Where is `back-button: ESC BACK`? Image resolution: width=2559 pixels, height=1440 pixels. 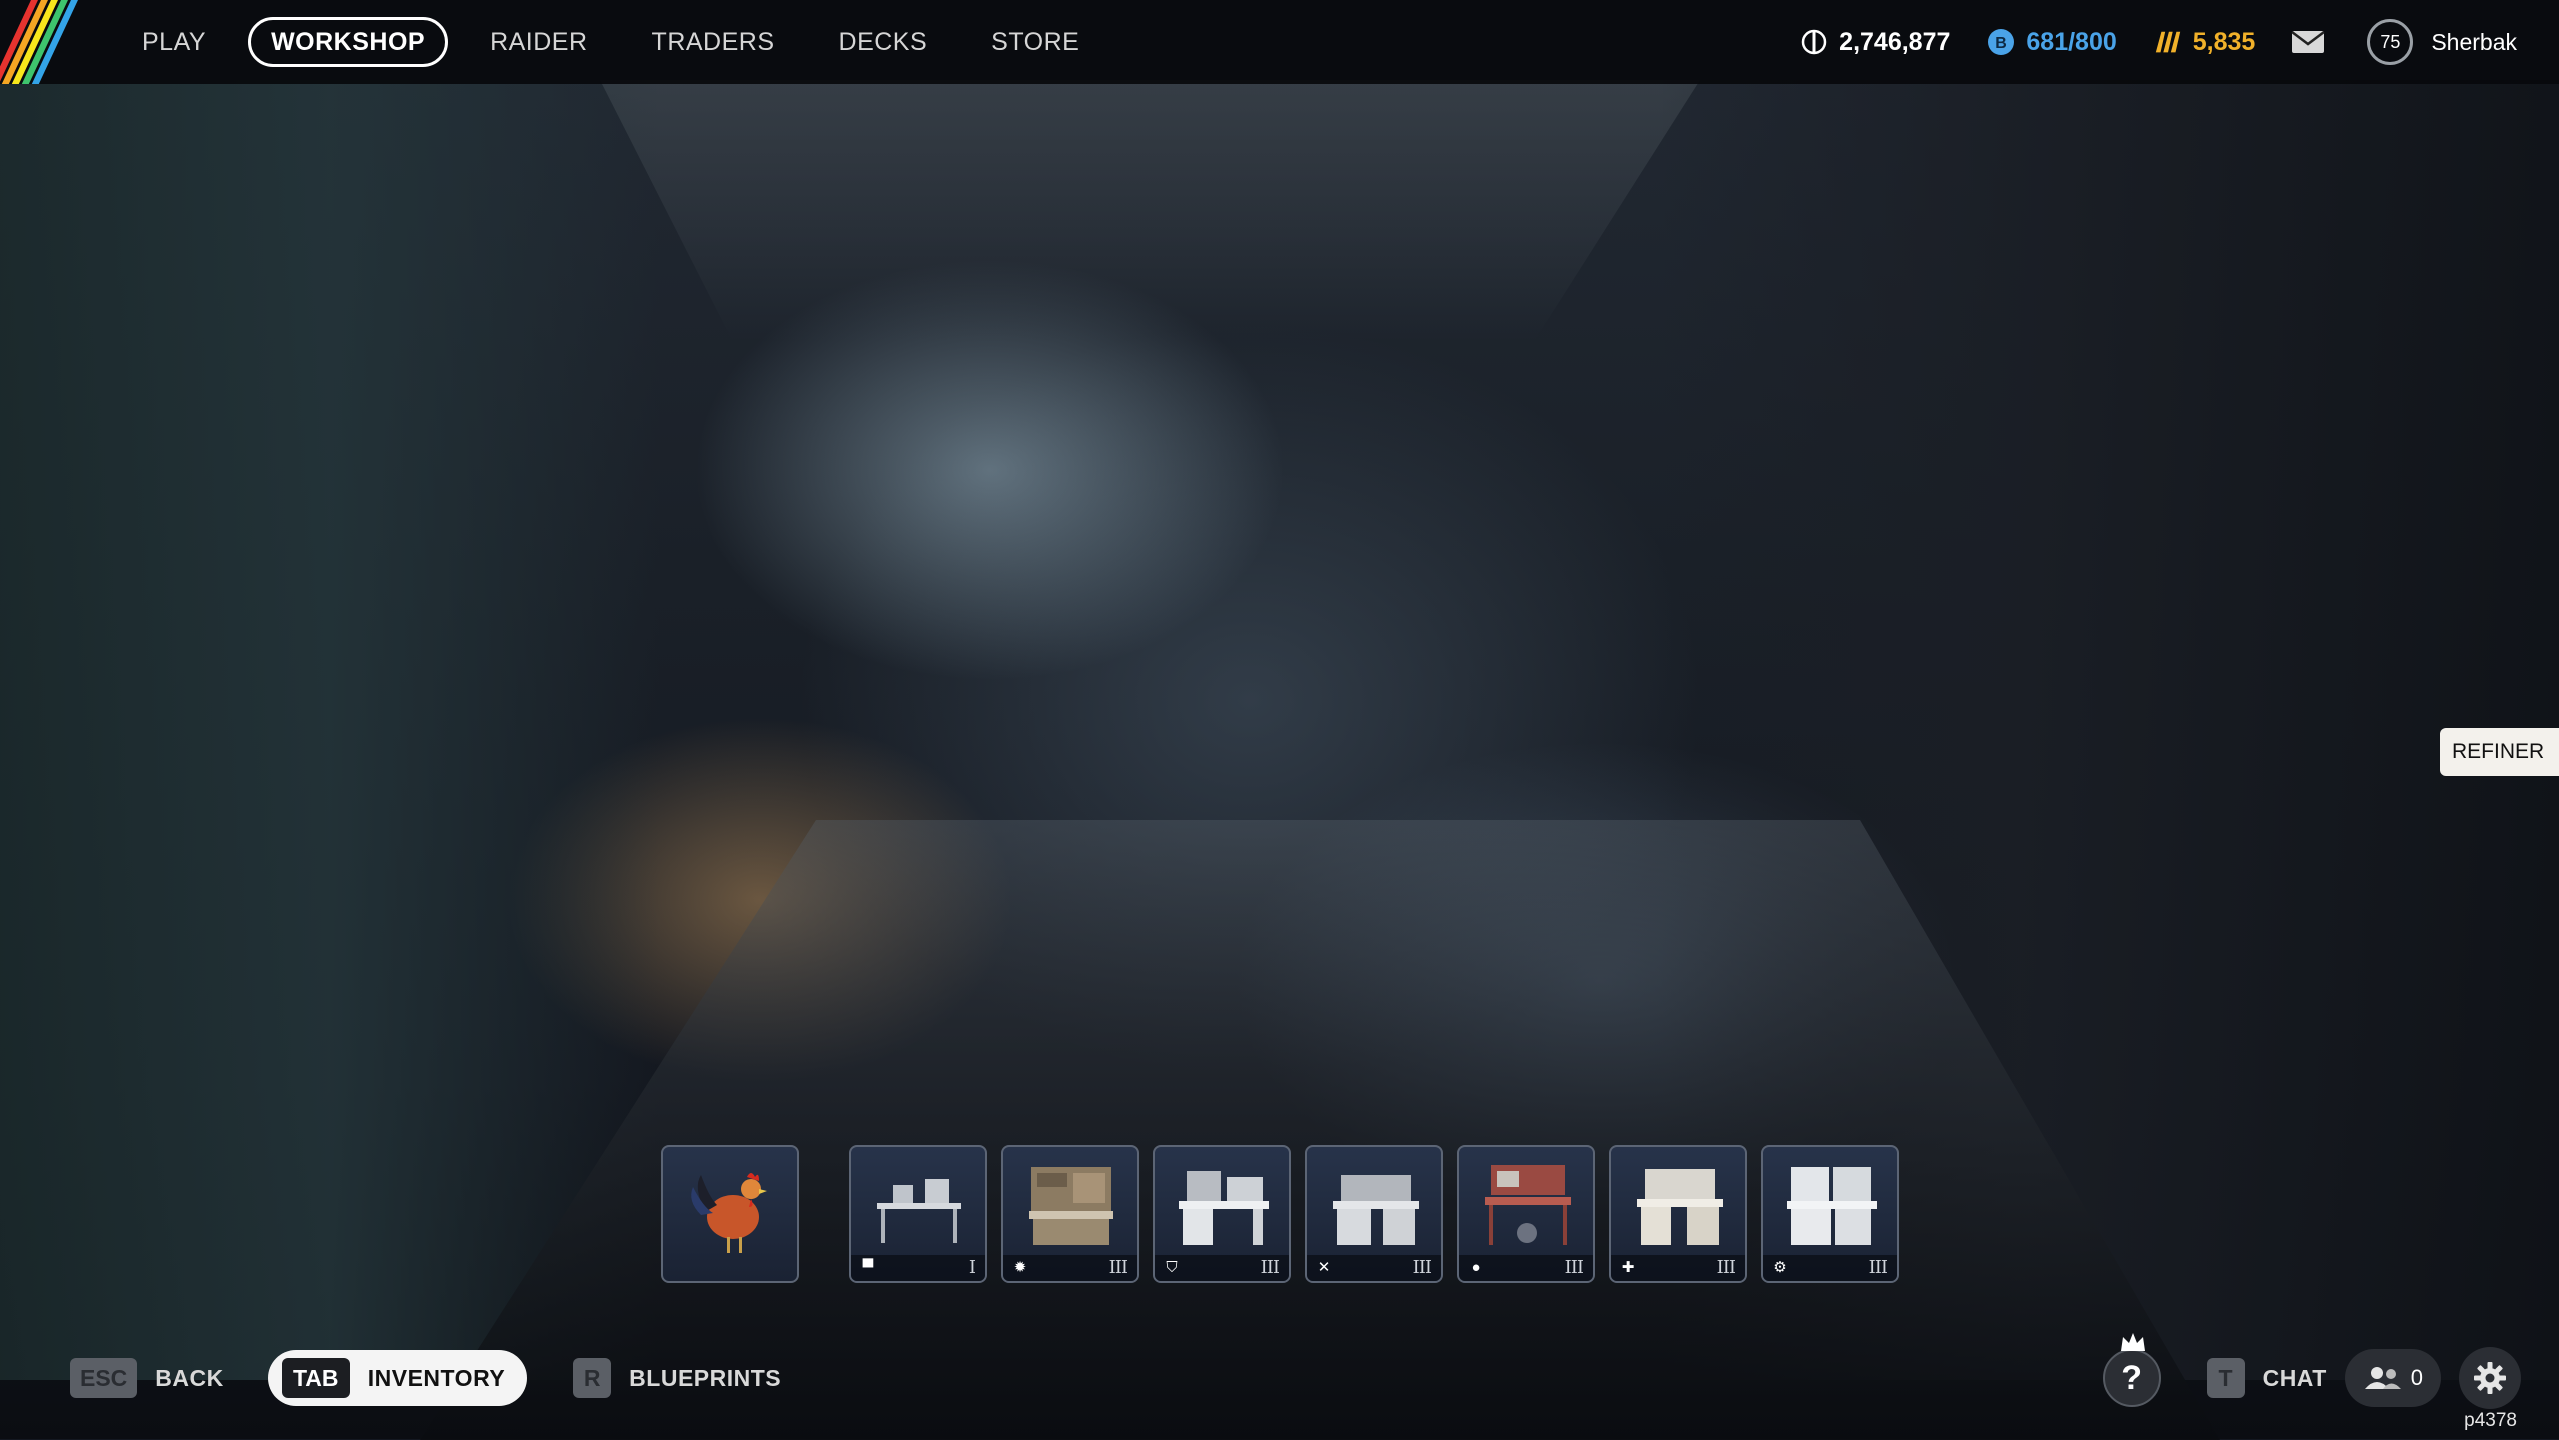
back-button: ESC BACK is located at coordinates (147, 1378).